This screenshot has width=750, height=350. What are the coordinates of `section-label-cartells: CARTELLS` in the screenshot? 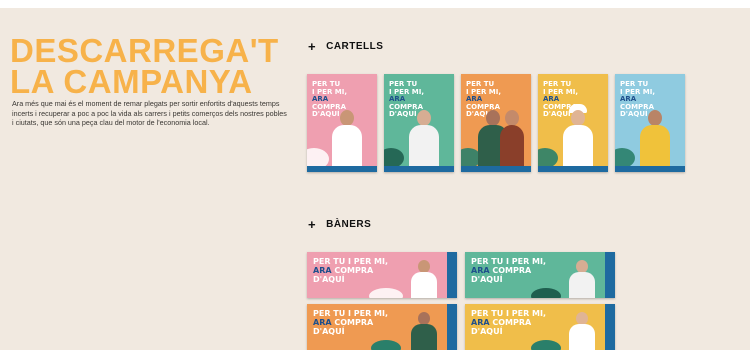 It's located at (355, 46).